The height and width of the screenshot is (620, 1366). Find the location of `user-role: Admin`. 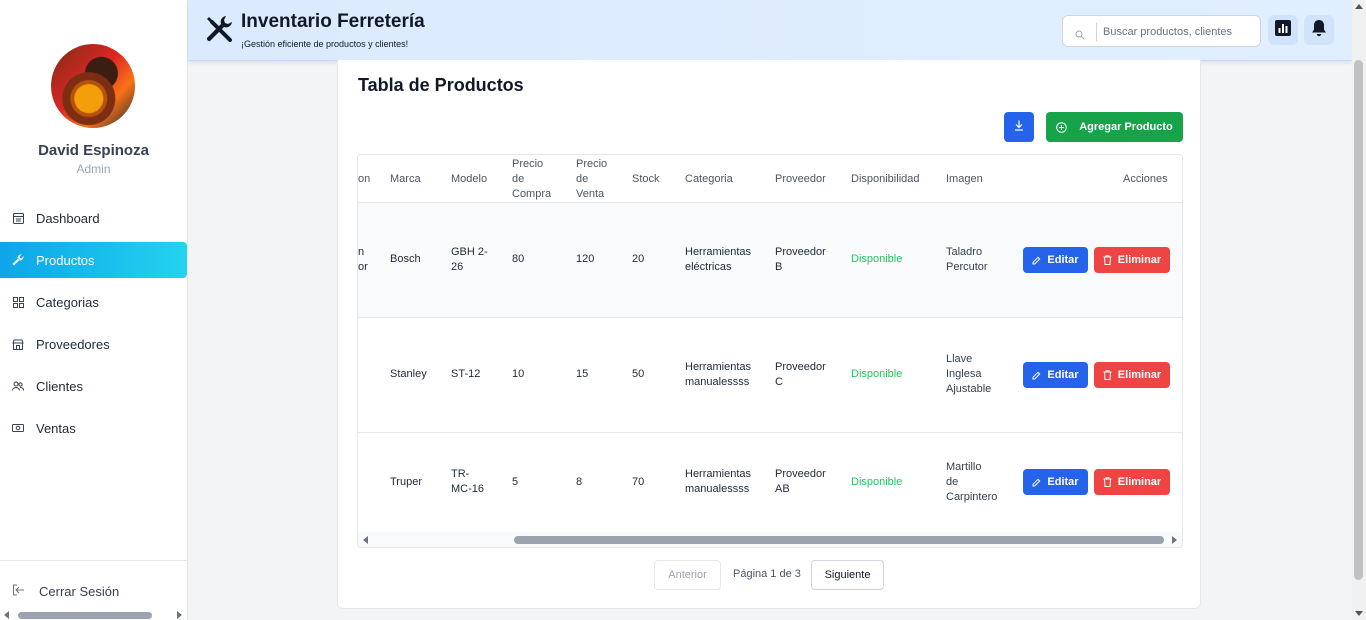

user-role: Admin is located at coordinates (93, 169).